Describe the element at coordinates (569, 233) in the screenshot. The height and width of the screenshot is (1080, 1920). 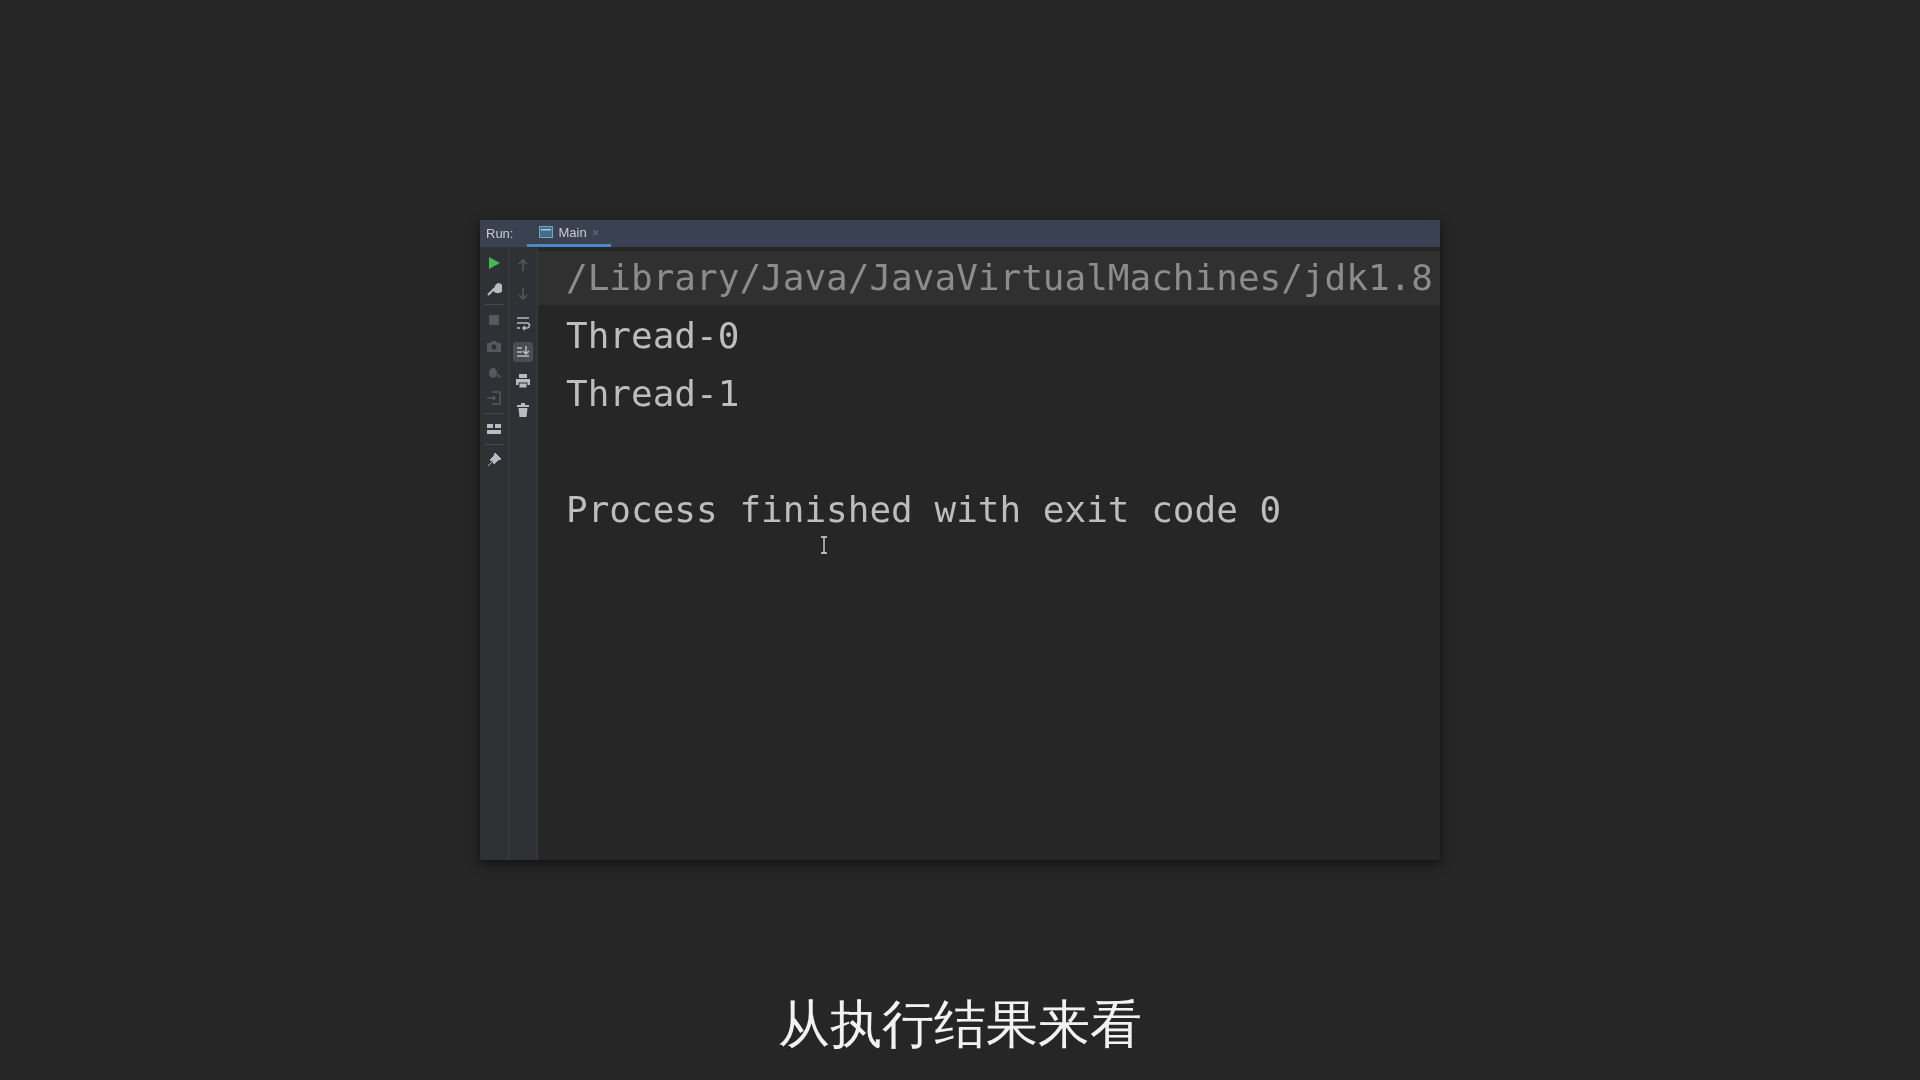
I see `main-tab: Main ×` at that location.